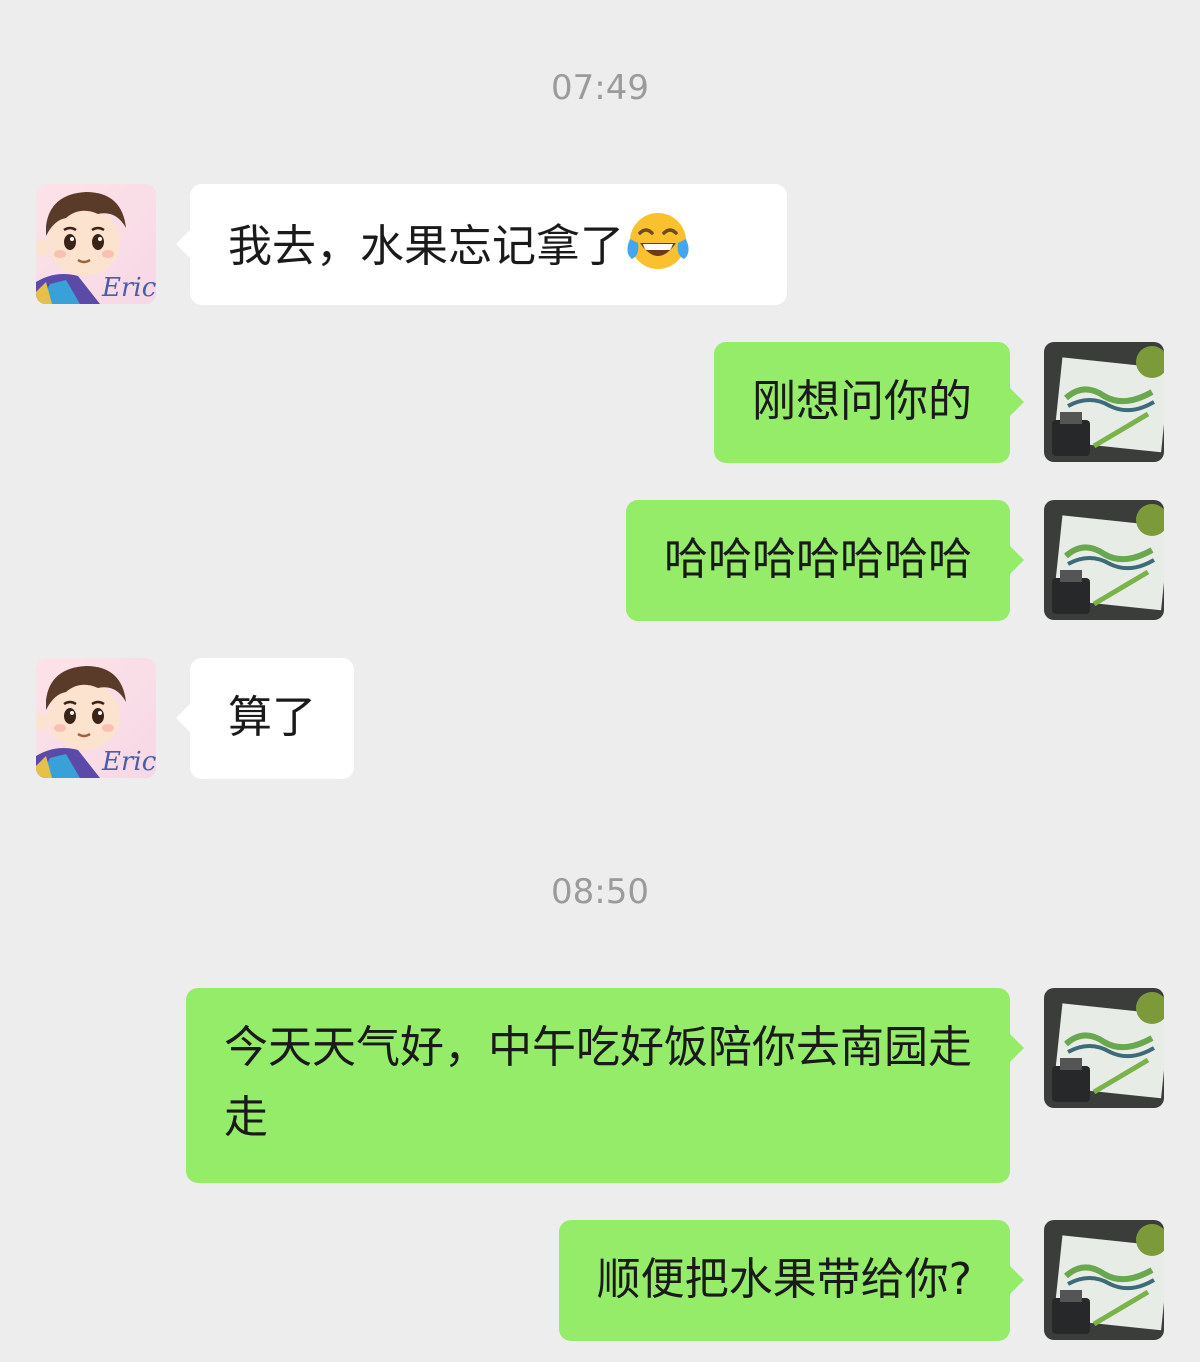 The width and height of the screenshot is (1200, 1362). What do you see at coordinates (600, 892) in the screenshot?
I see `timestamp: 08:50` at bounding box center [600, 892].